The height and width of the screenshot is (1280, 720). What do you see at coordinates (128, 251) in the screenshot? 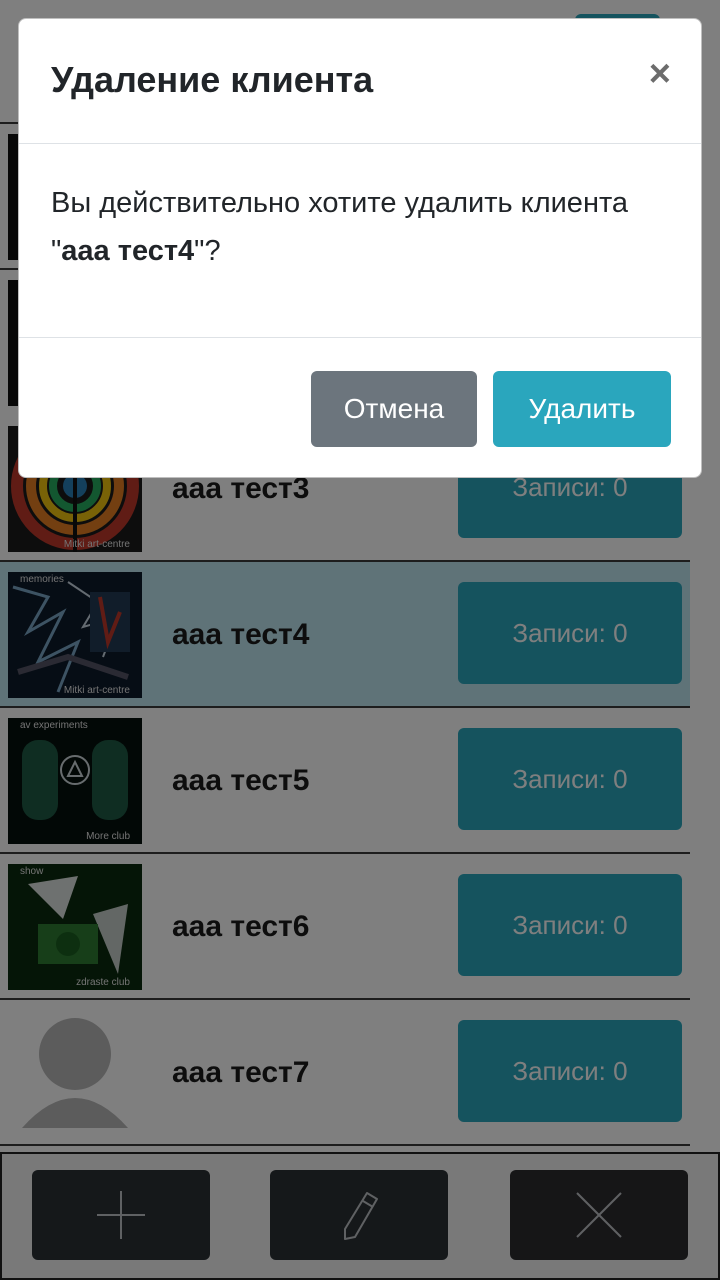
I see `message-client-name: aaa тест4` at bounding box center [128, 251].